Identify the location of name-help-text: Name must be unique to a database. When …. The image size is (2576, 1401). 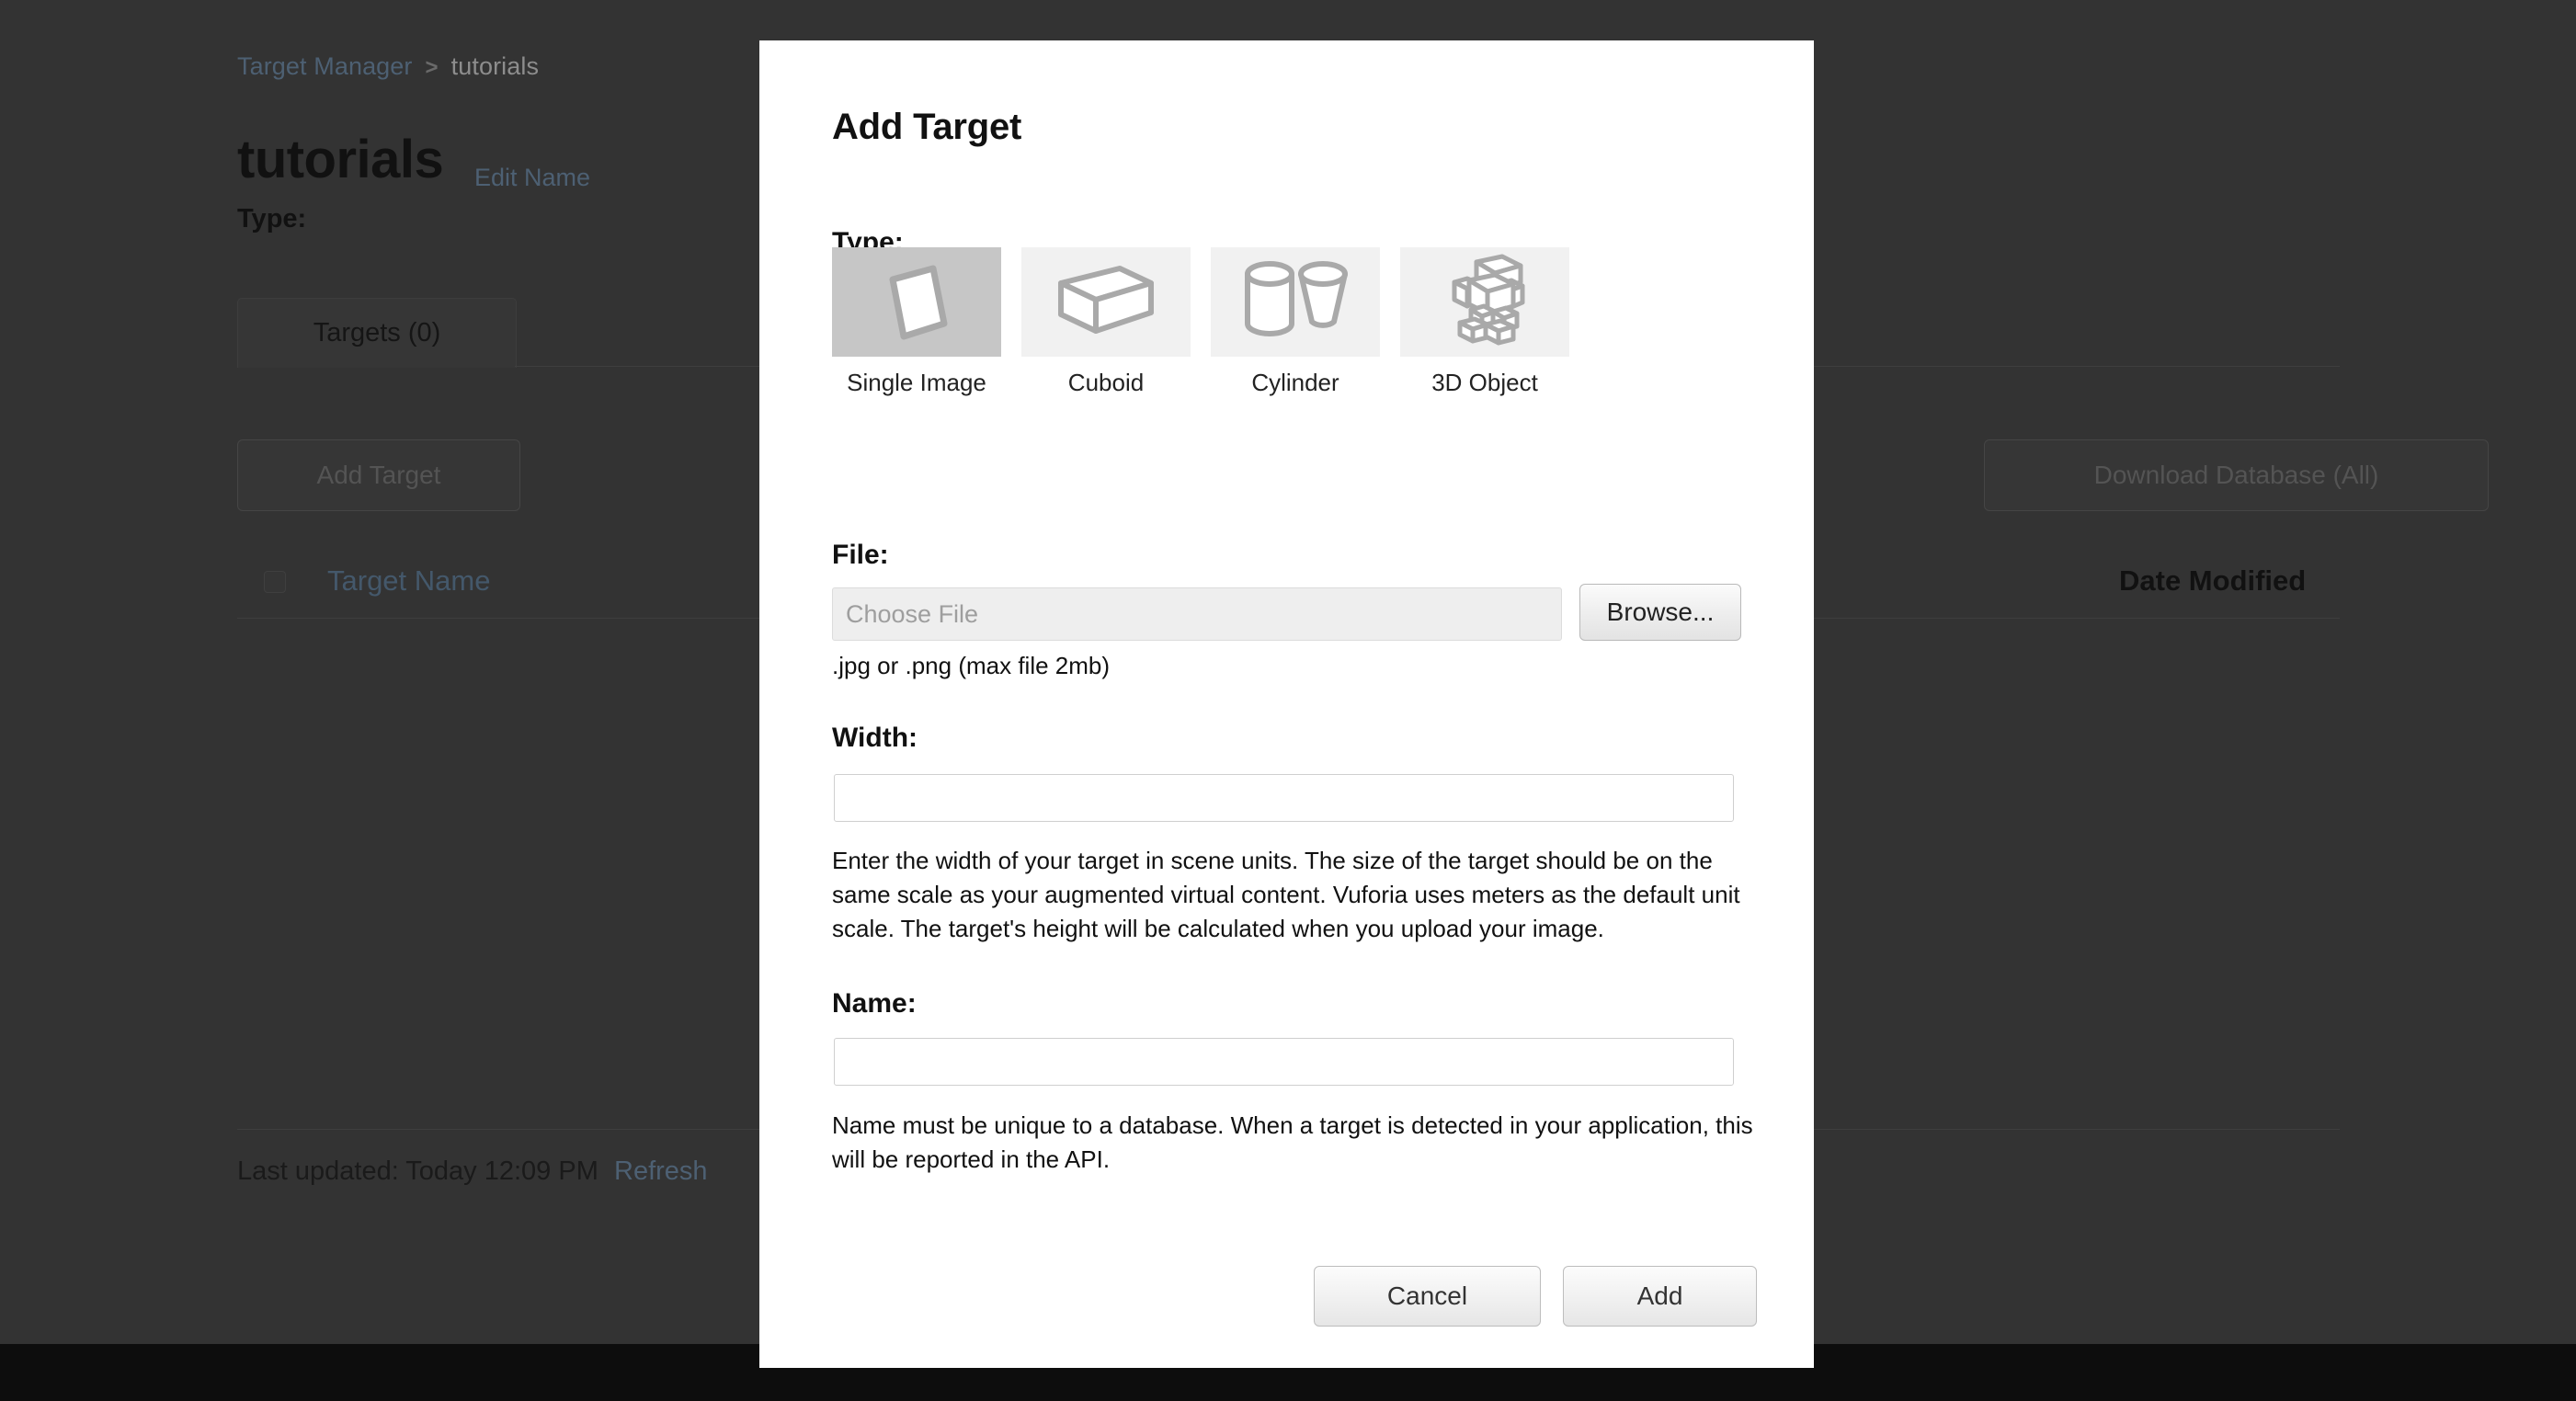
(1292, 1142).